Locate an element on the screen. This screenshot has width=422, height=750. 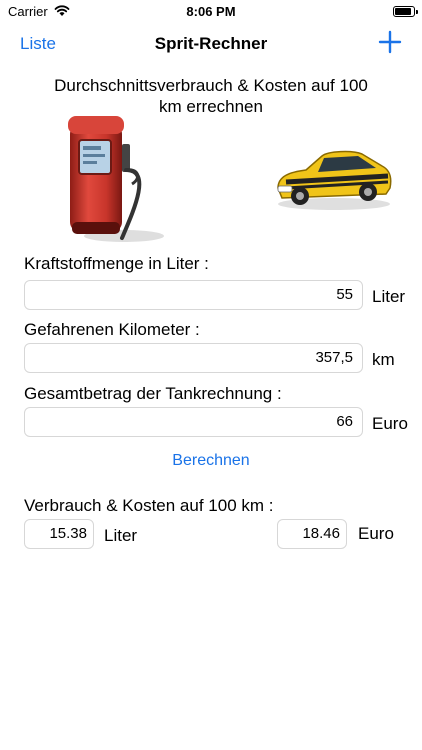
cost-result-field: 18.46 is located at coordinates (312, 534).